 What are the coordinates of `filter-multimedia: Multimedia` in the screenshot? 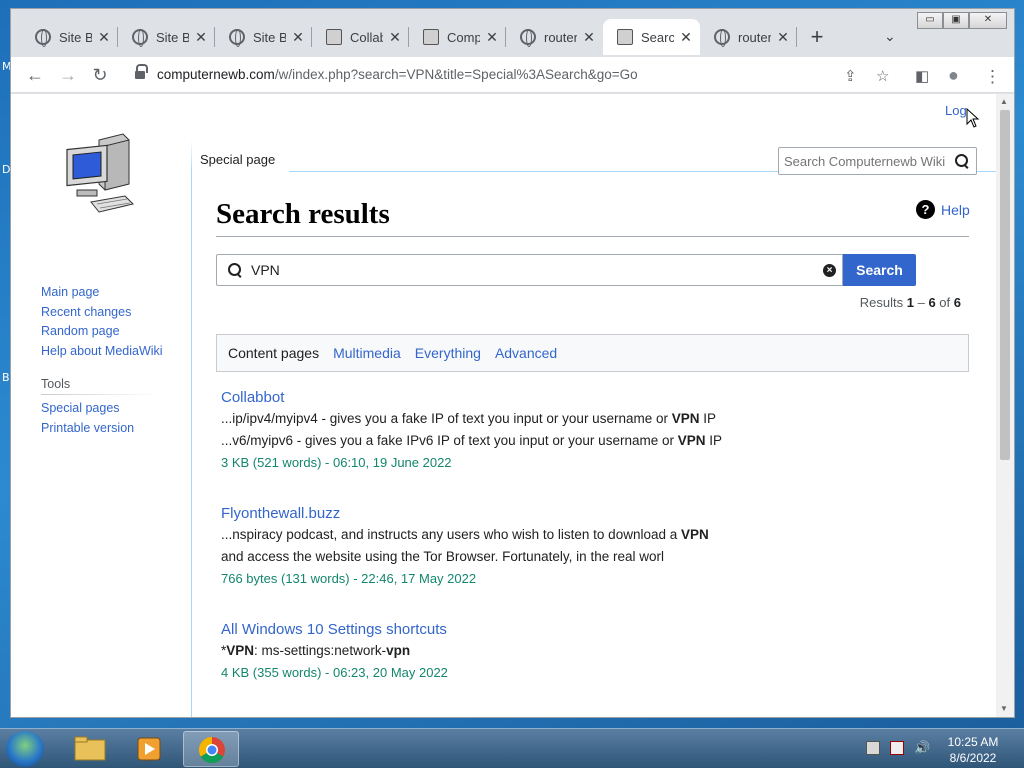 It's located at (367, 353).